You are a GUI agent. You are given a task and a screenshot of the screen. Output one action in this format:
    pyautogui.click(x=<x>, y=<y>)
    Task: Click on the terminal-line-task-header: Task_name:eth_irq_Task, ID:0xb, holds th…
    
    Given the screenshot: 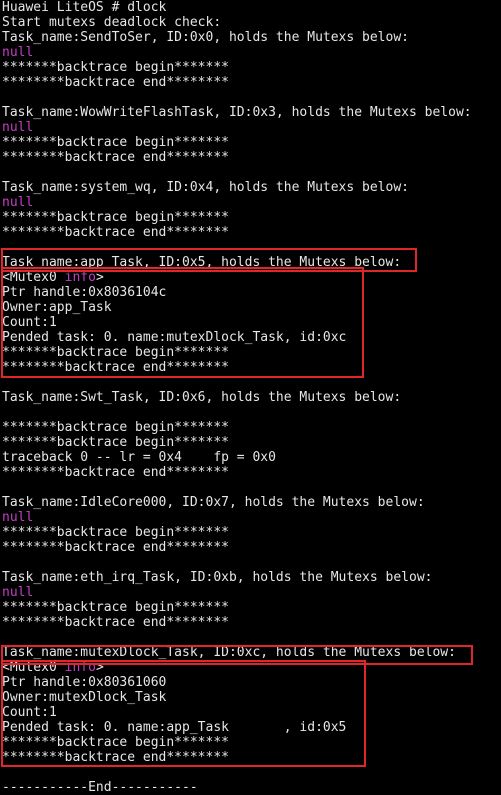 What is the action you would take?
    pyautogui.click(x=217, y=577)
    